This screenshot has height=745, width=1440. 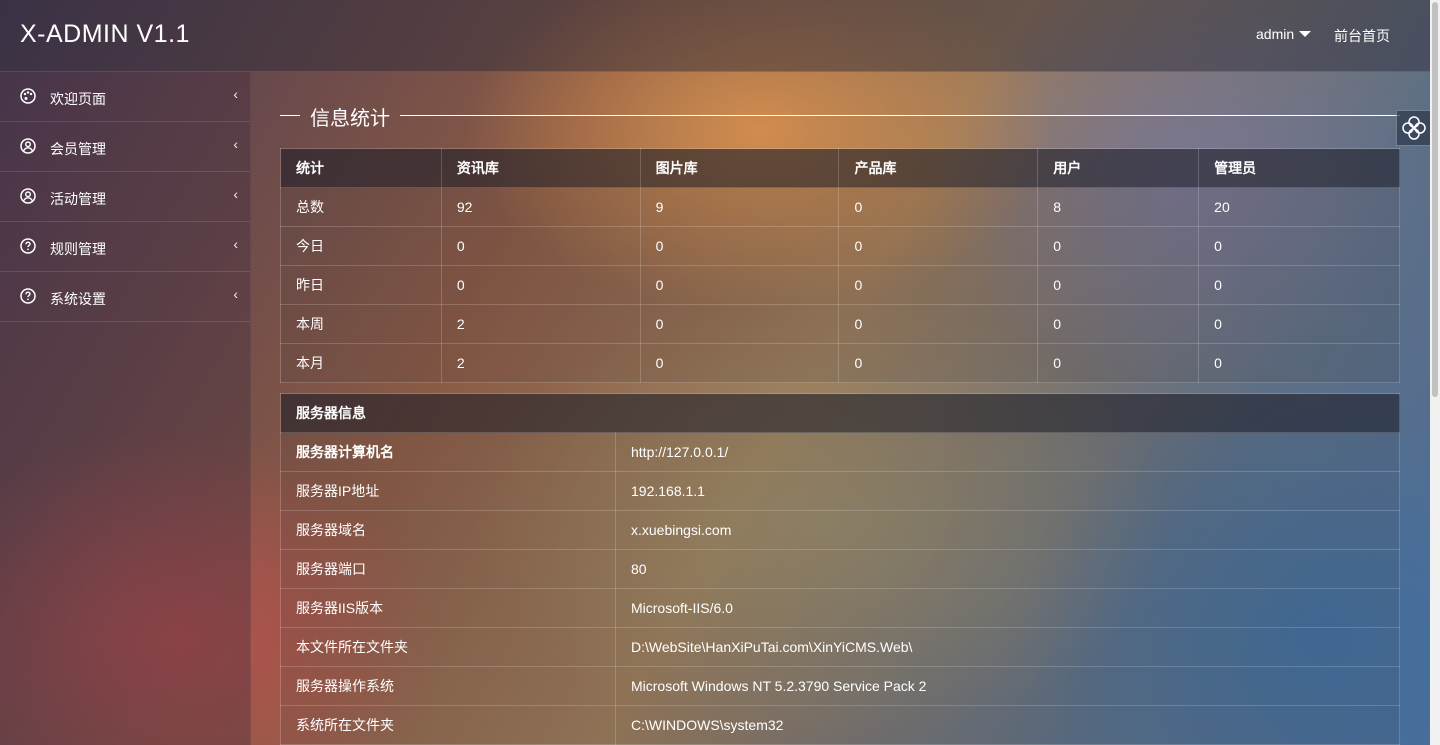 I want to click on table-cell: 20, so click(x=1299, y=207).